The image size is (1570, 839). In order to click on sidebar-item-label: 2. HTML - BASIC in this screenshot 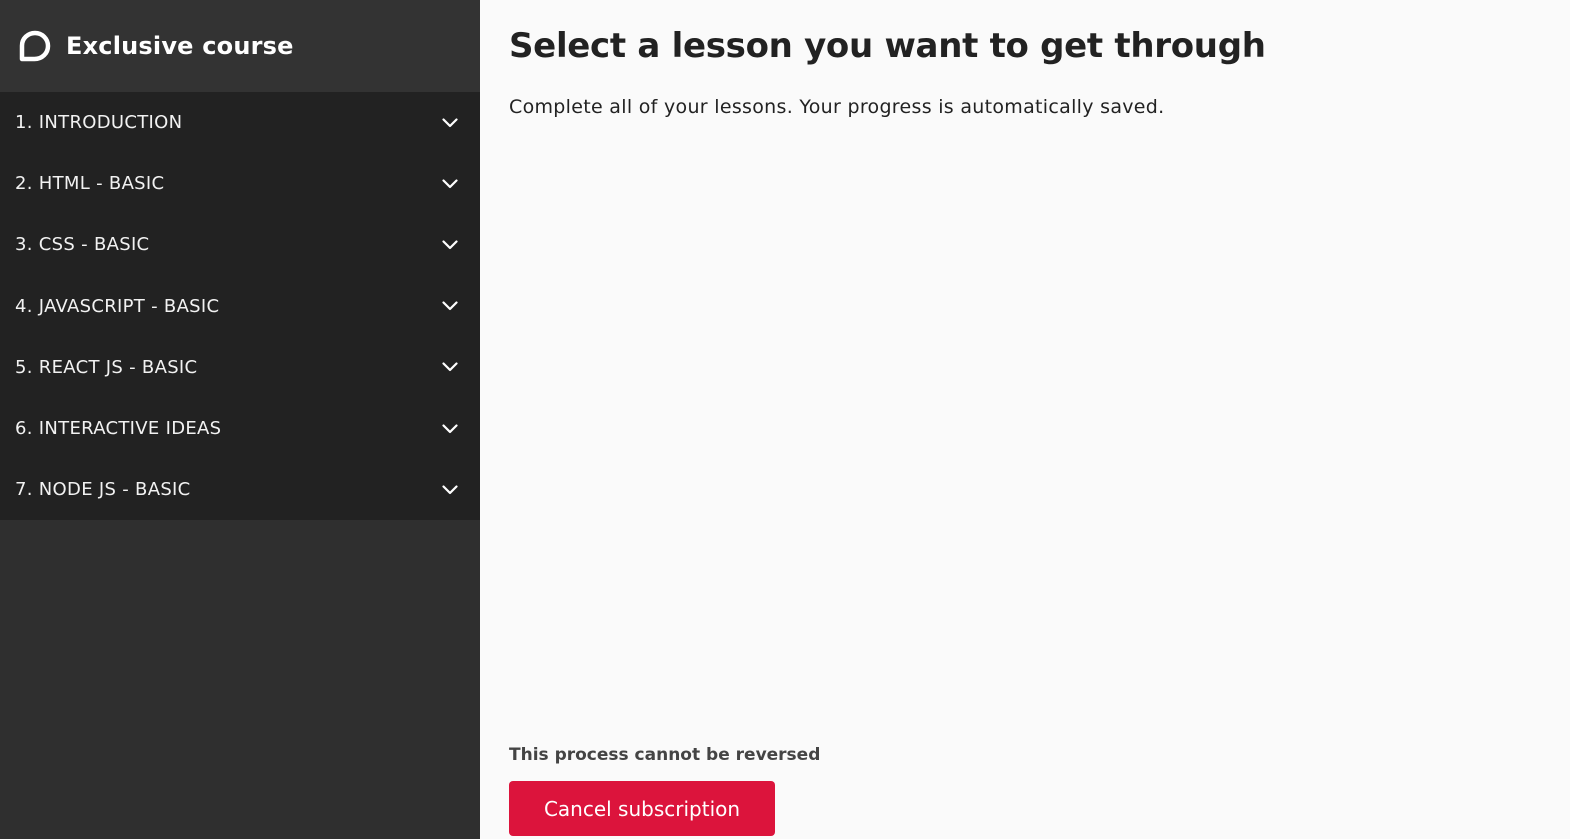, I will do `click(90, 184)`.